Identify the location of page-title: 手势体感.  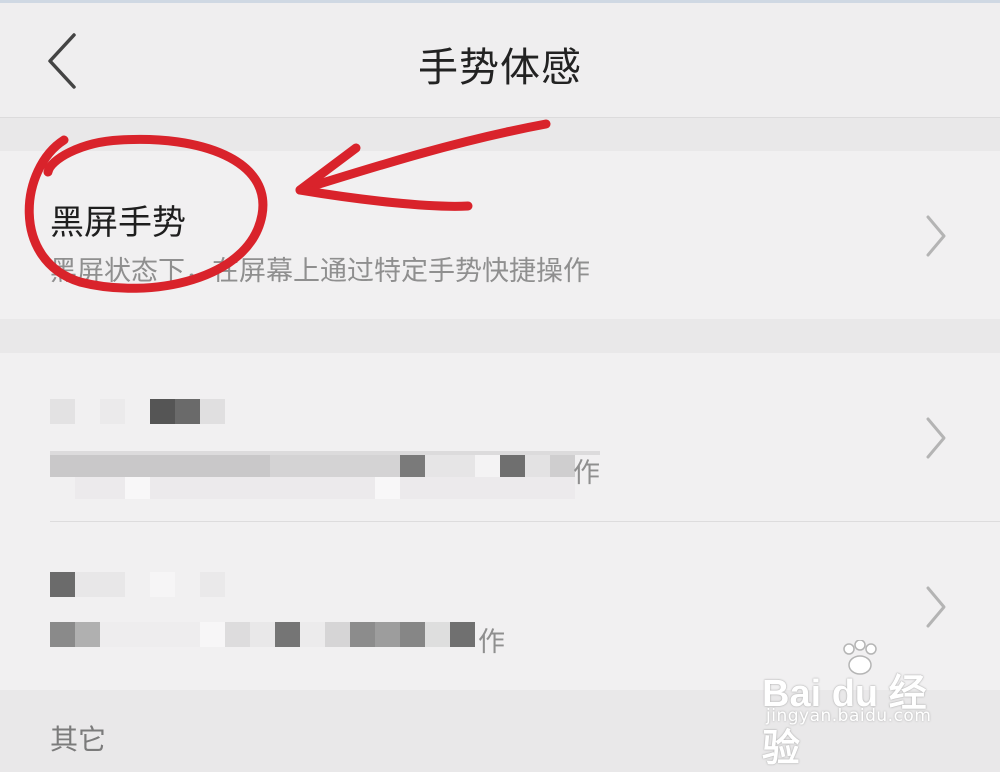
(500, 68).